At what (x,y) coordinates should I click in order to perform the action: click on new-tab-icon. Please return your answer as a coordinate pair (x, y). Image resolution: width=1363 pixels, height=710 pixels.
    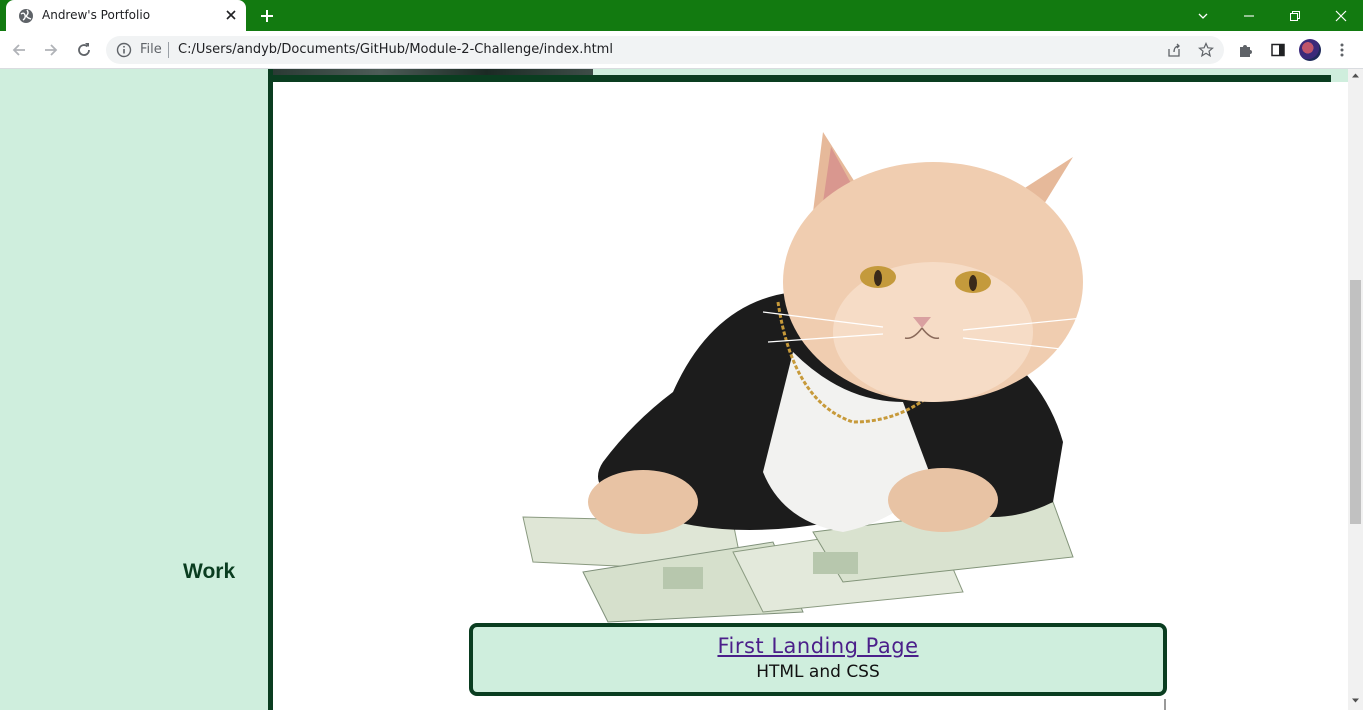
    Looking at the image, I should click on (267, 16).